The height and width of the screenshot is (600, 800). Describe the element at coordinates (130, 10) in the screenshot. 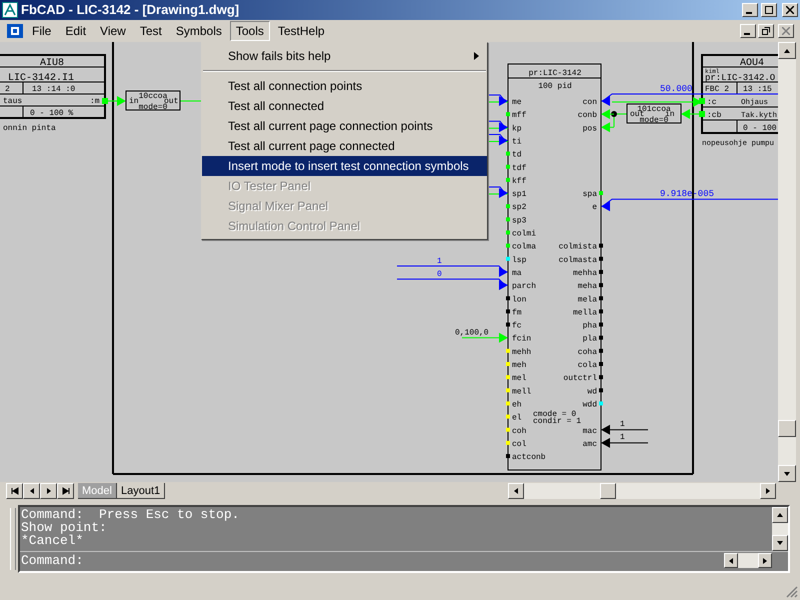

I see `window-title: FbCAD - LIC-3142 - [Drawing1.dwg]` at that location.